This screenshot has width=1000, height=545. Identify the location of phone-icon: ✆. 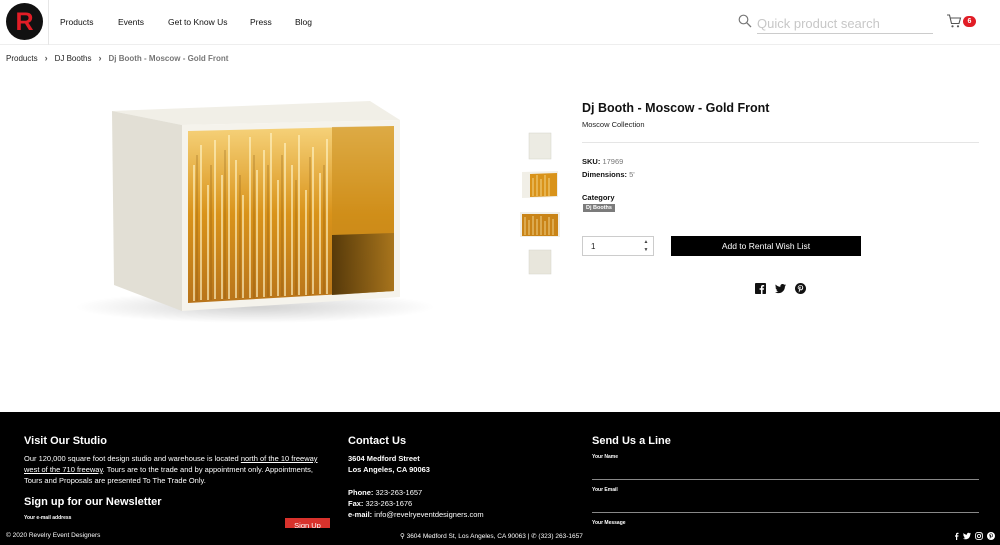
(534, 536).